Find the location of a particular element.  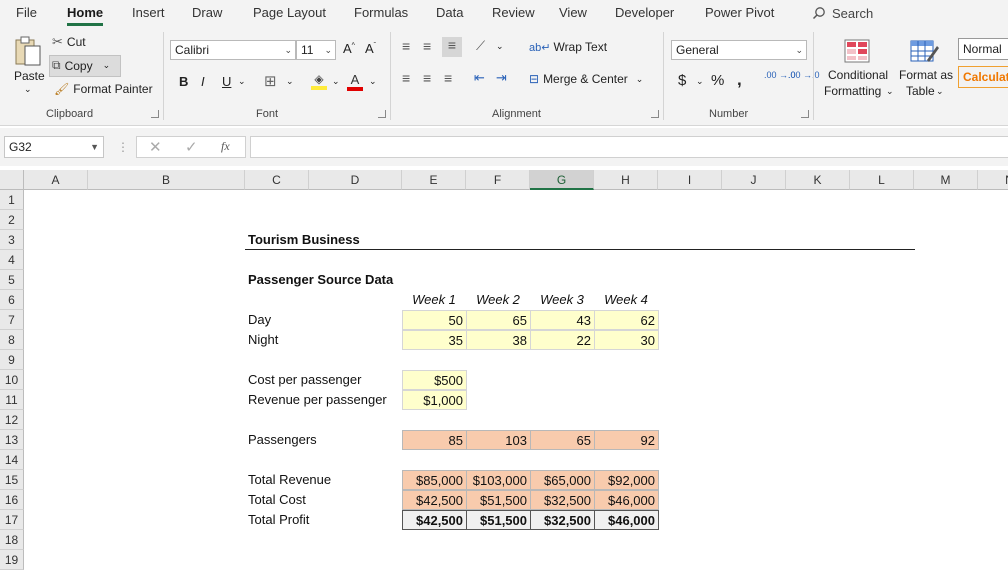

name-box: G32 ▼ is located at coordinates (54, 147).